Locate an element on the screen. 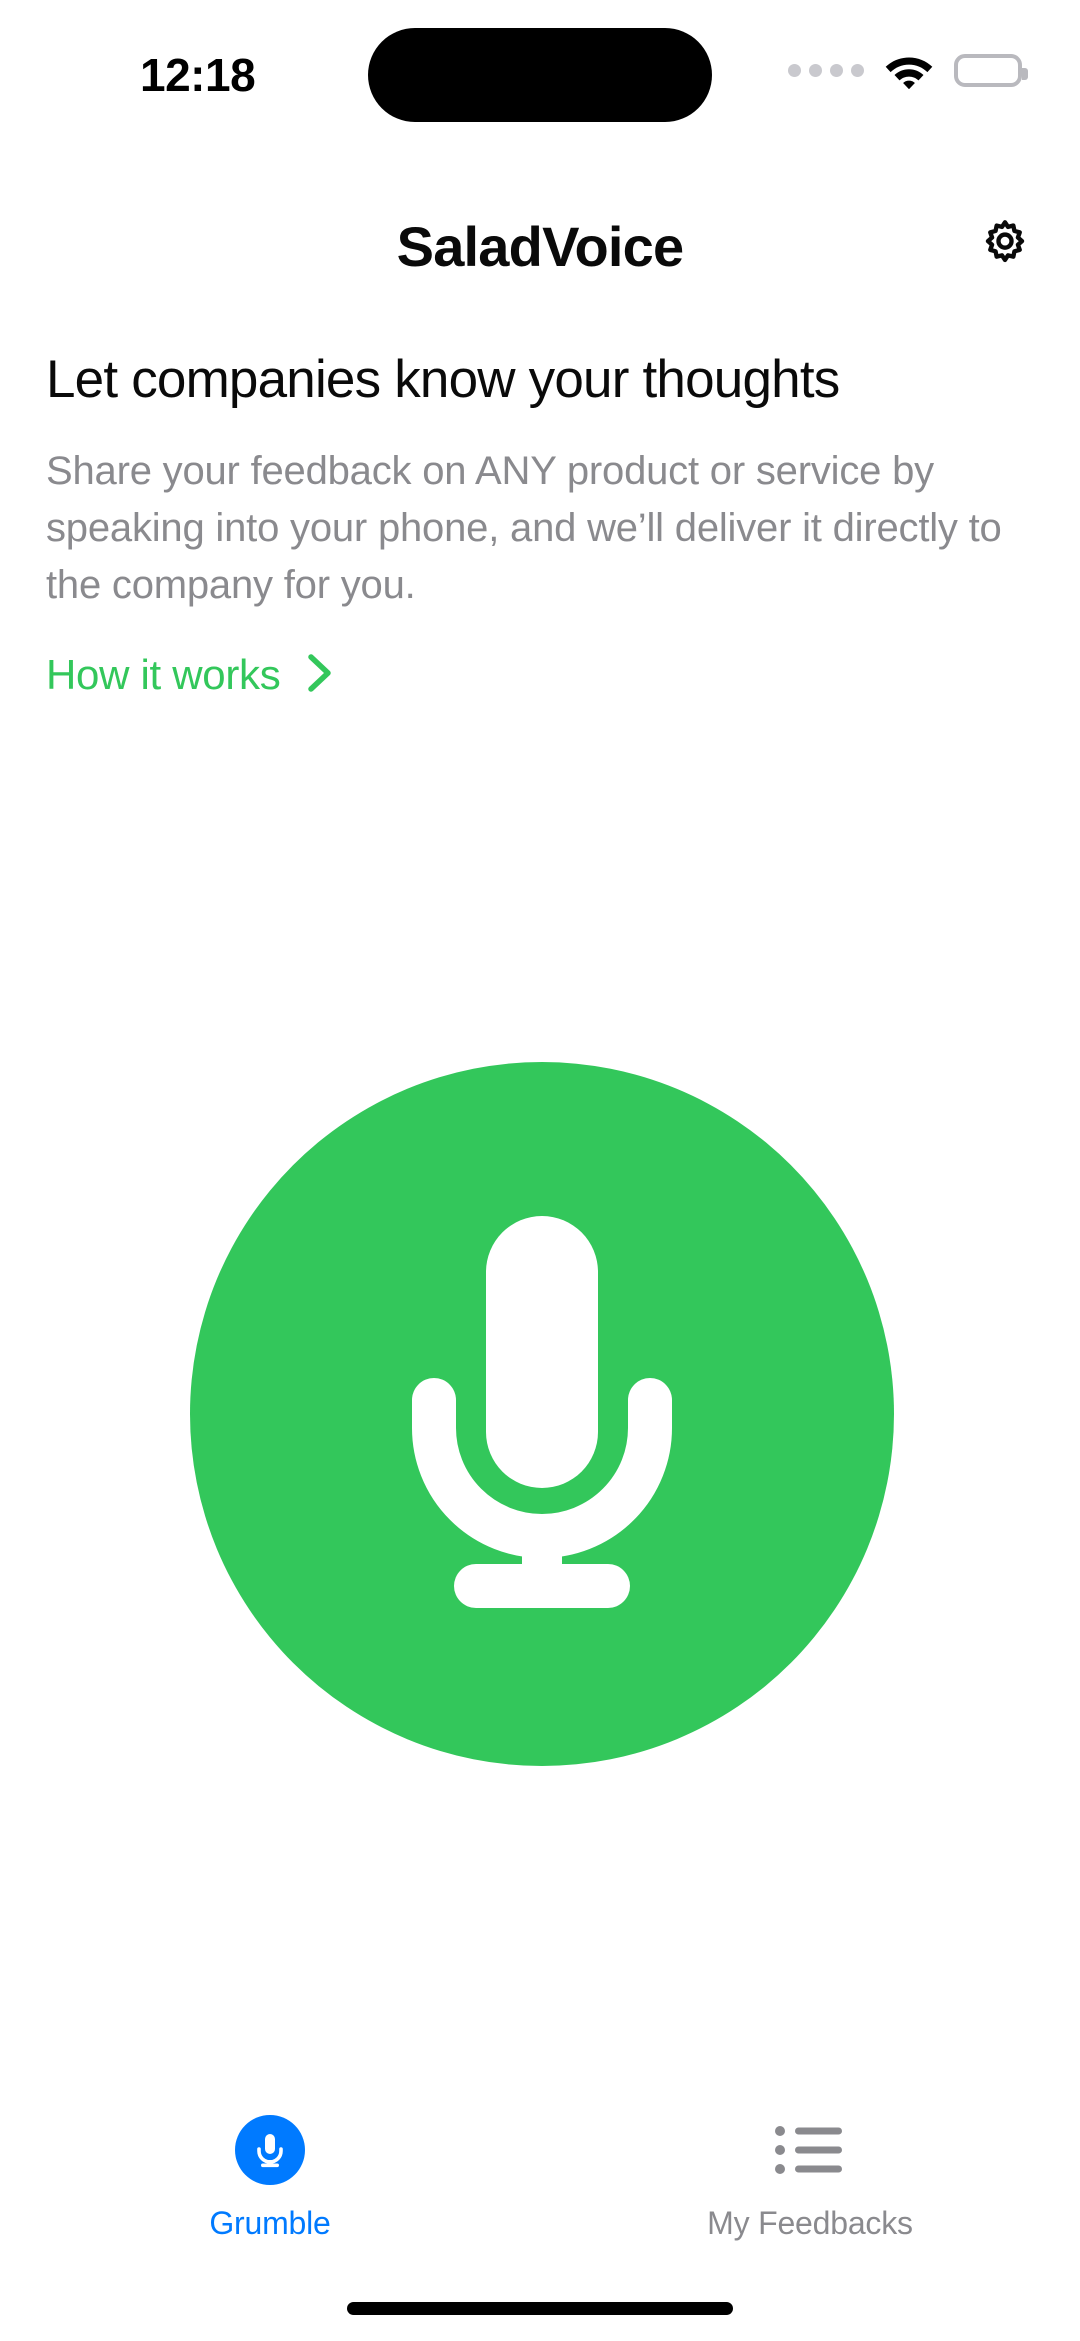 The image size is (1080, 2341). wifi-icon is located at coordinates (909, 70).